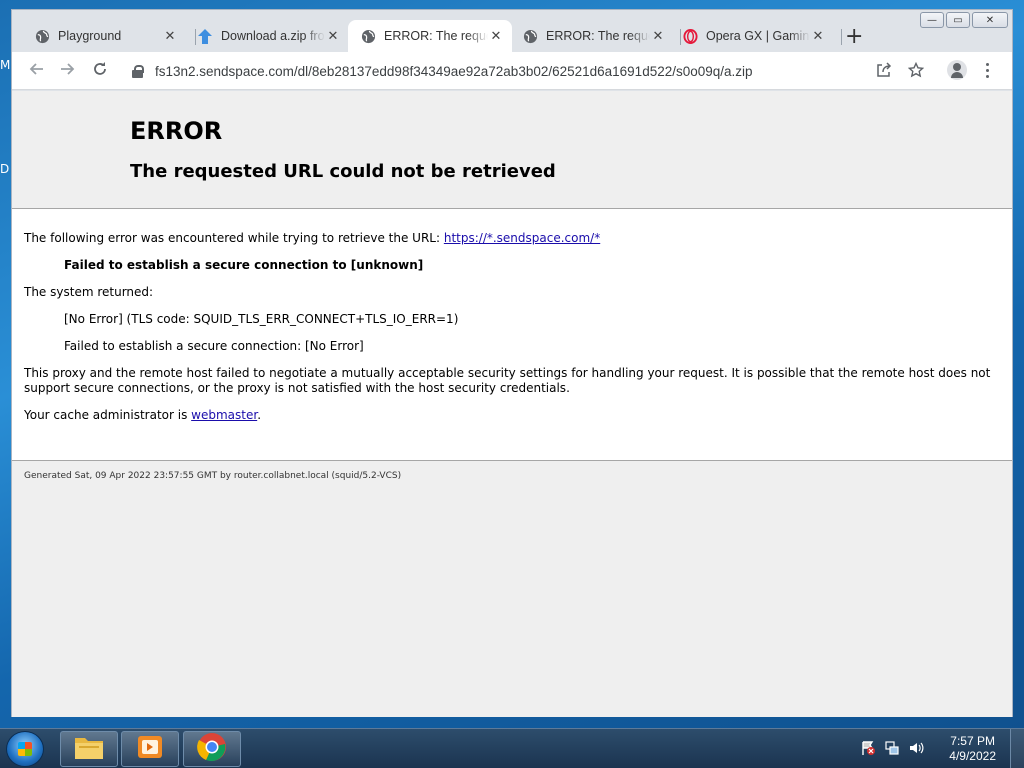 The image size is (1024, 768). Describe the element at coordinates (25, 749) in the screenshot. I see `start-button` at that location.